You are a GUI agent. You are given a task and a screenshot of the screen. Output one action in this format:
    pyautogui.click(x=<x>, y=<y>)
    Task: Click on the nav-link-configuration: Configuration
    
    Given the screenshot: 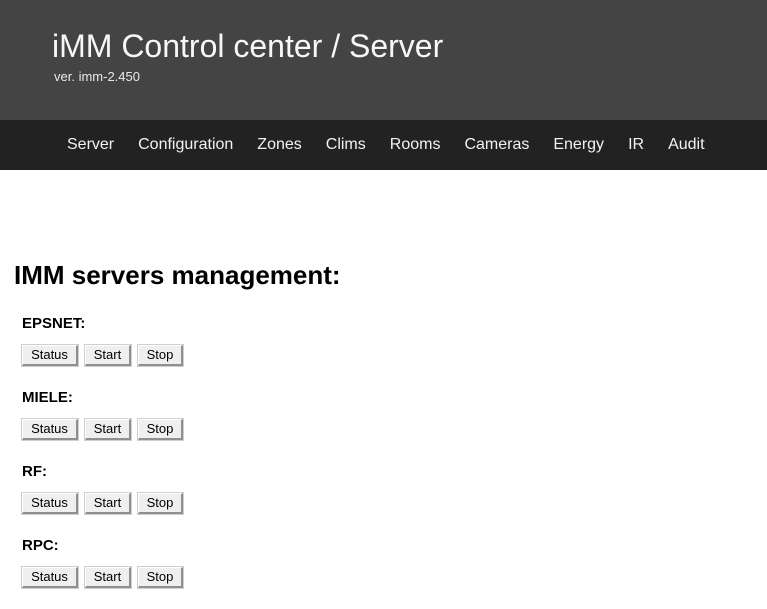 What is the action you would take?
    pyautogui.click(x=185, y=145)
    